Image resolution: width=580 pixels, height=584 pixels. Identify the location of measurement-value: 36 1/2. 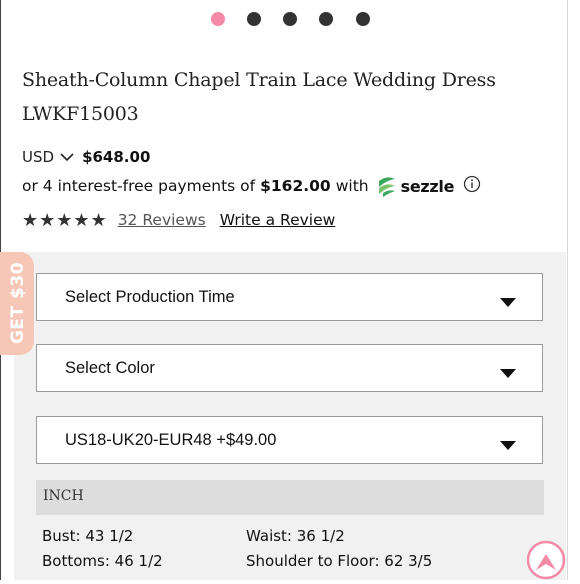
(320, 536).